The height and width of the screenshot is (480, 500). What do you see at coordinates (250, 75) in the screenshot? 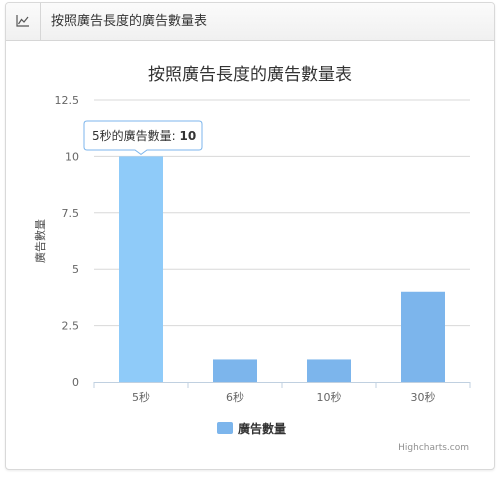
I see `chart-title: 按照廣告長度的廣告數量表` at bounding box center [250, 75].